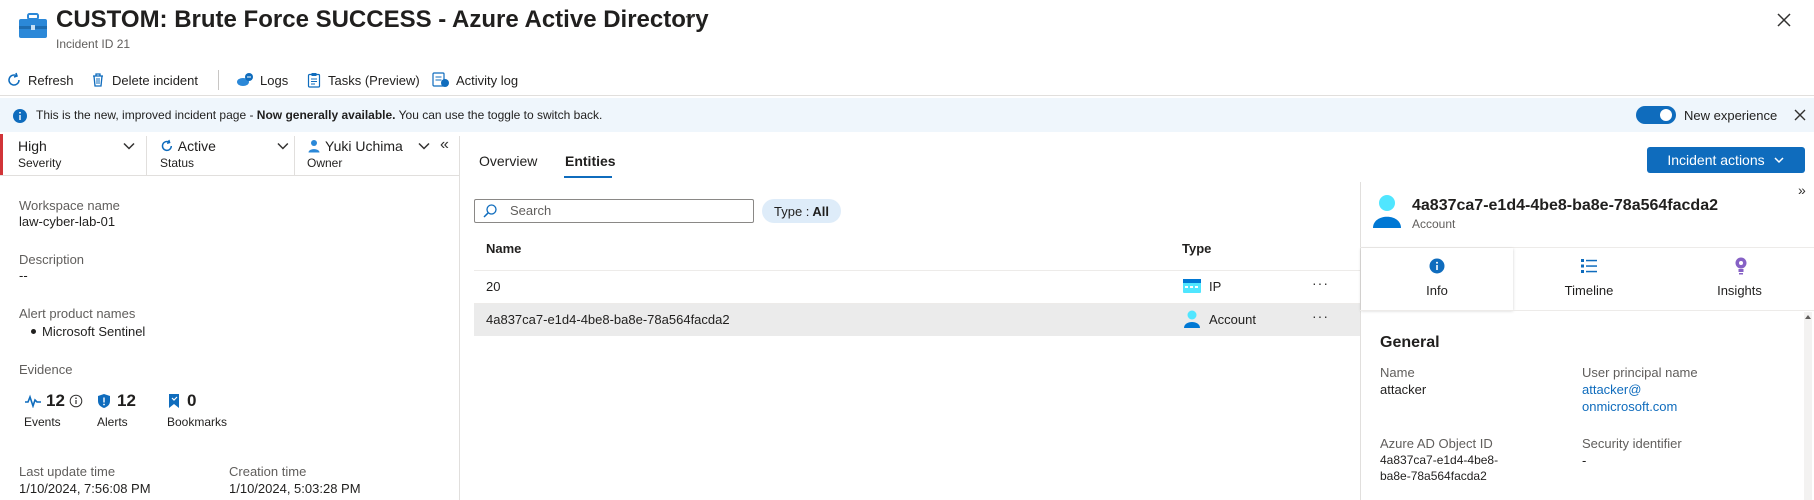  Describe the element at coordinates (1589, 266) in the screenshot. I see `timeline-icon` at that location.